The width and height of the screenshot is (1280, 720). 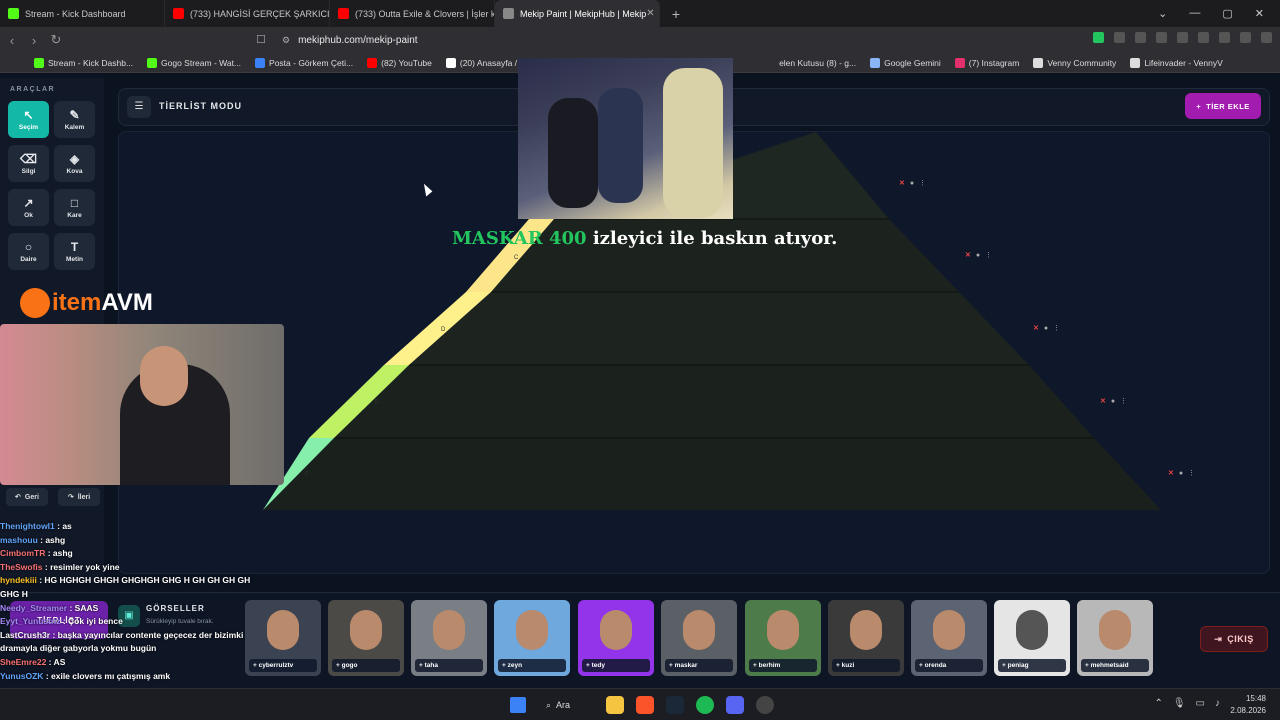 I want to click on image-thumbnail: + zeyn, so click(x=532, y=638).